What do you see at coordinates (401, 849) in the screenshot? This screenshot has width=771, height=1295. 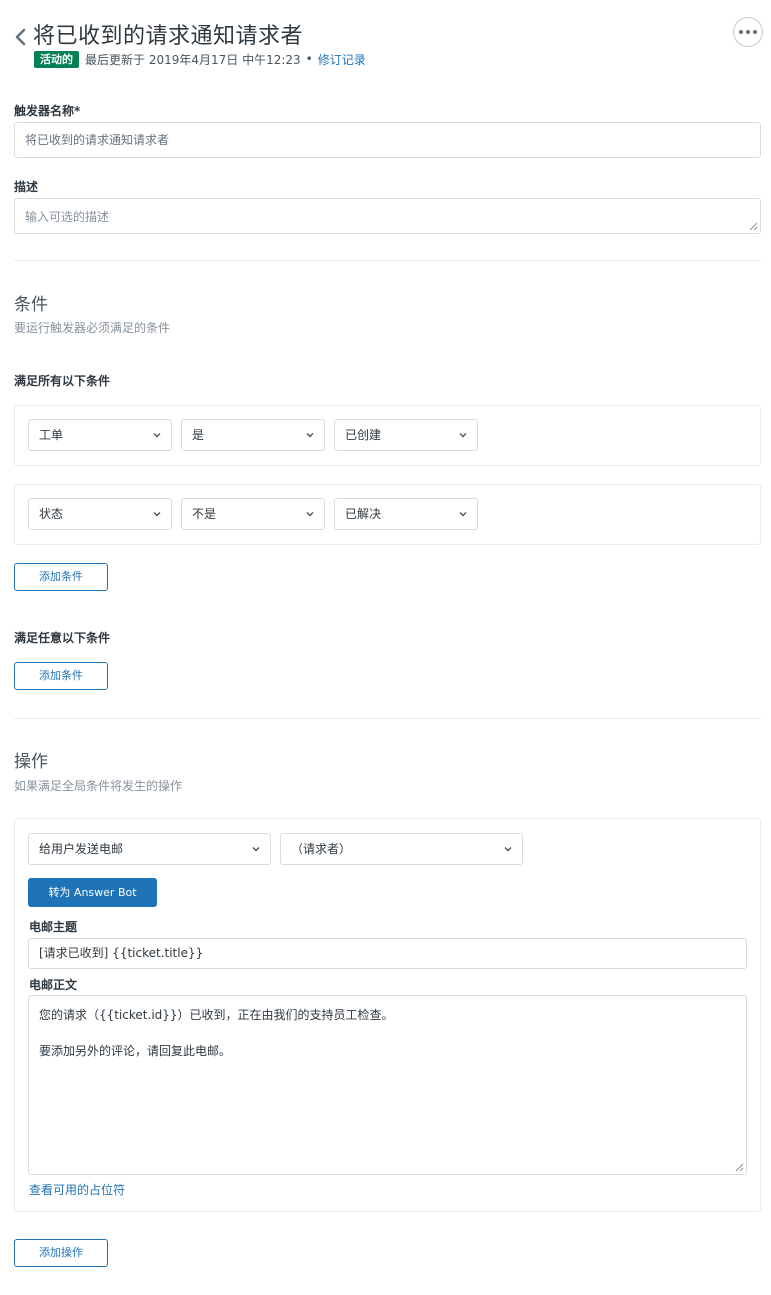 I see `recipient-select: （请求者）` at bounding box center [401, 849].